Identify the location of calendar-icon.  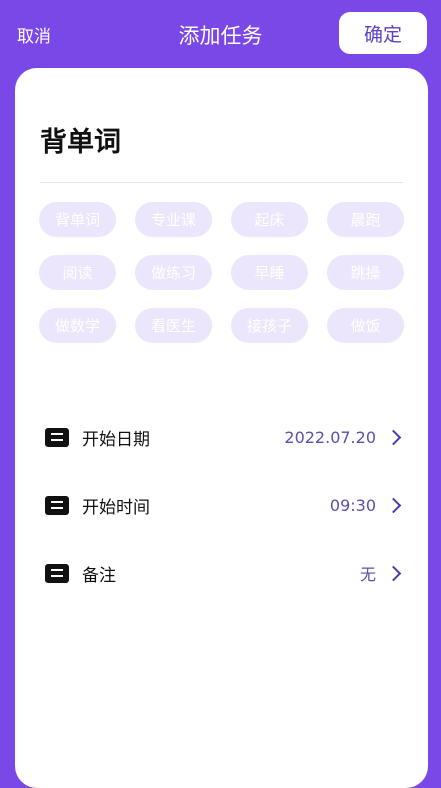
(57, 437).